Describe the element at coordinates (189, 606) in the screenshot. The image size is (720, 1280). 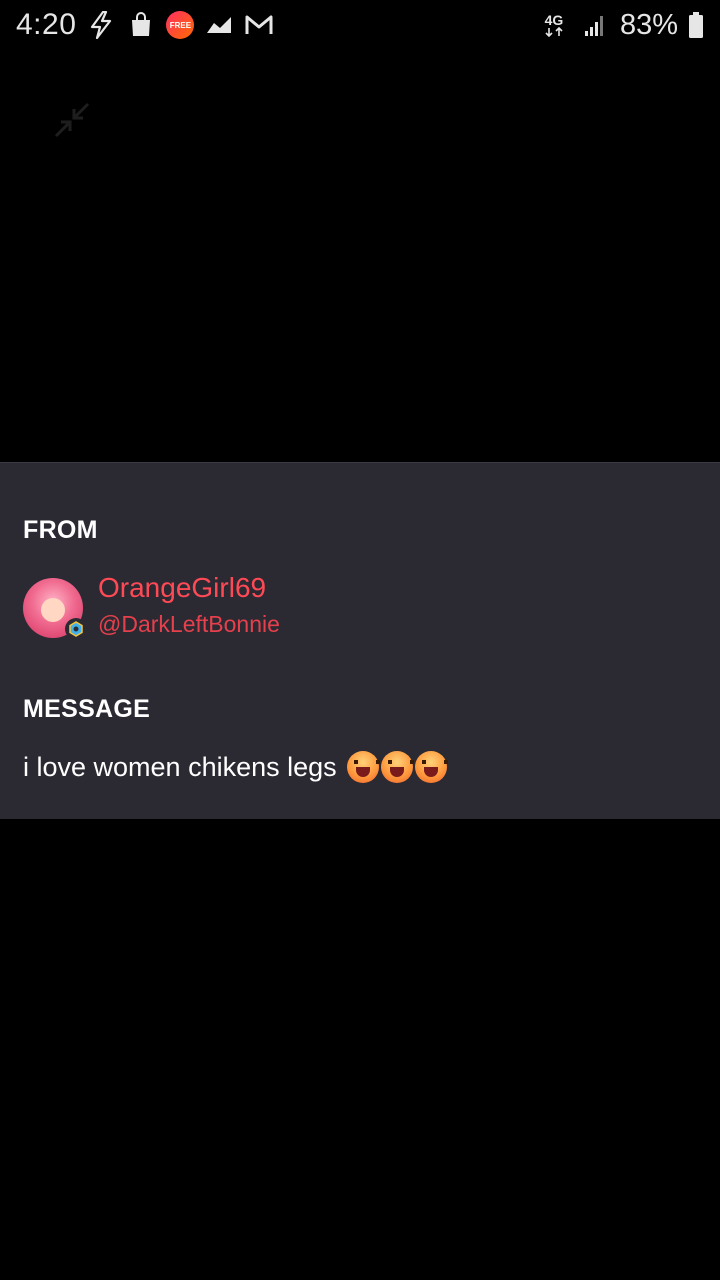
I see `sender-text: OrangeGirl69 @DarkLeftBonnie` at that location.